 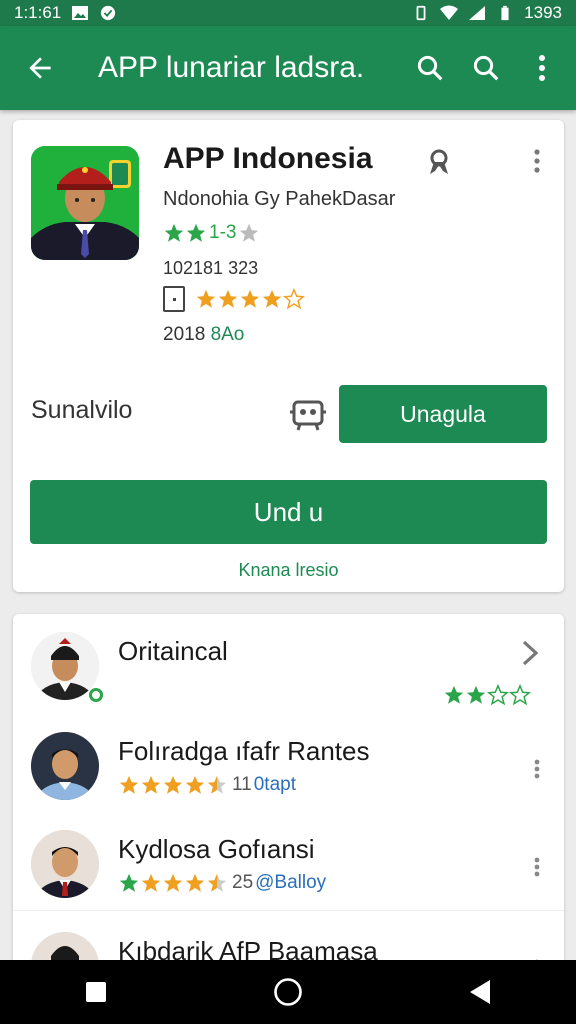 I want to click on subscription-label: Sunalvilo, so click(x=82, y=410).